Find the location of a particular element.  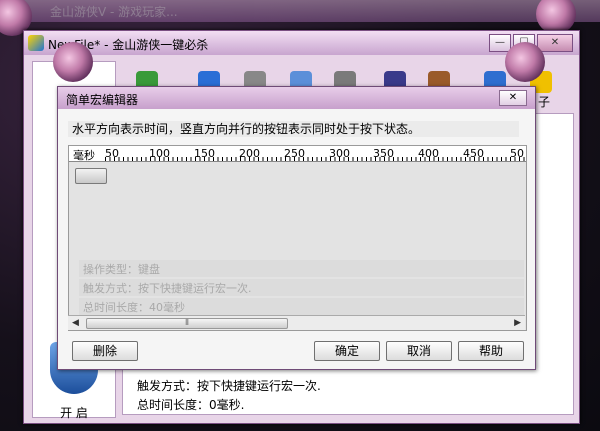

dialog-titlebar: 简单宏编辑器 ✕ is located at coordinates (296, 98).